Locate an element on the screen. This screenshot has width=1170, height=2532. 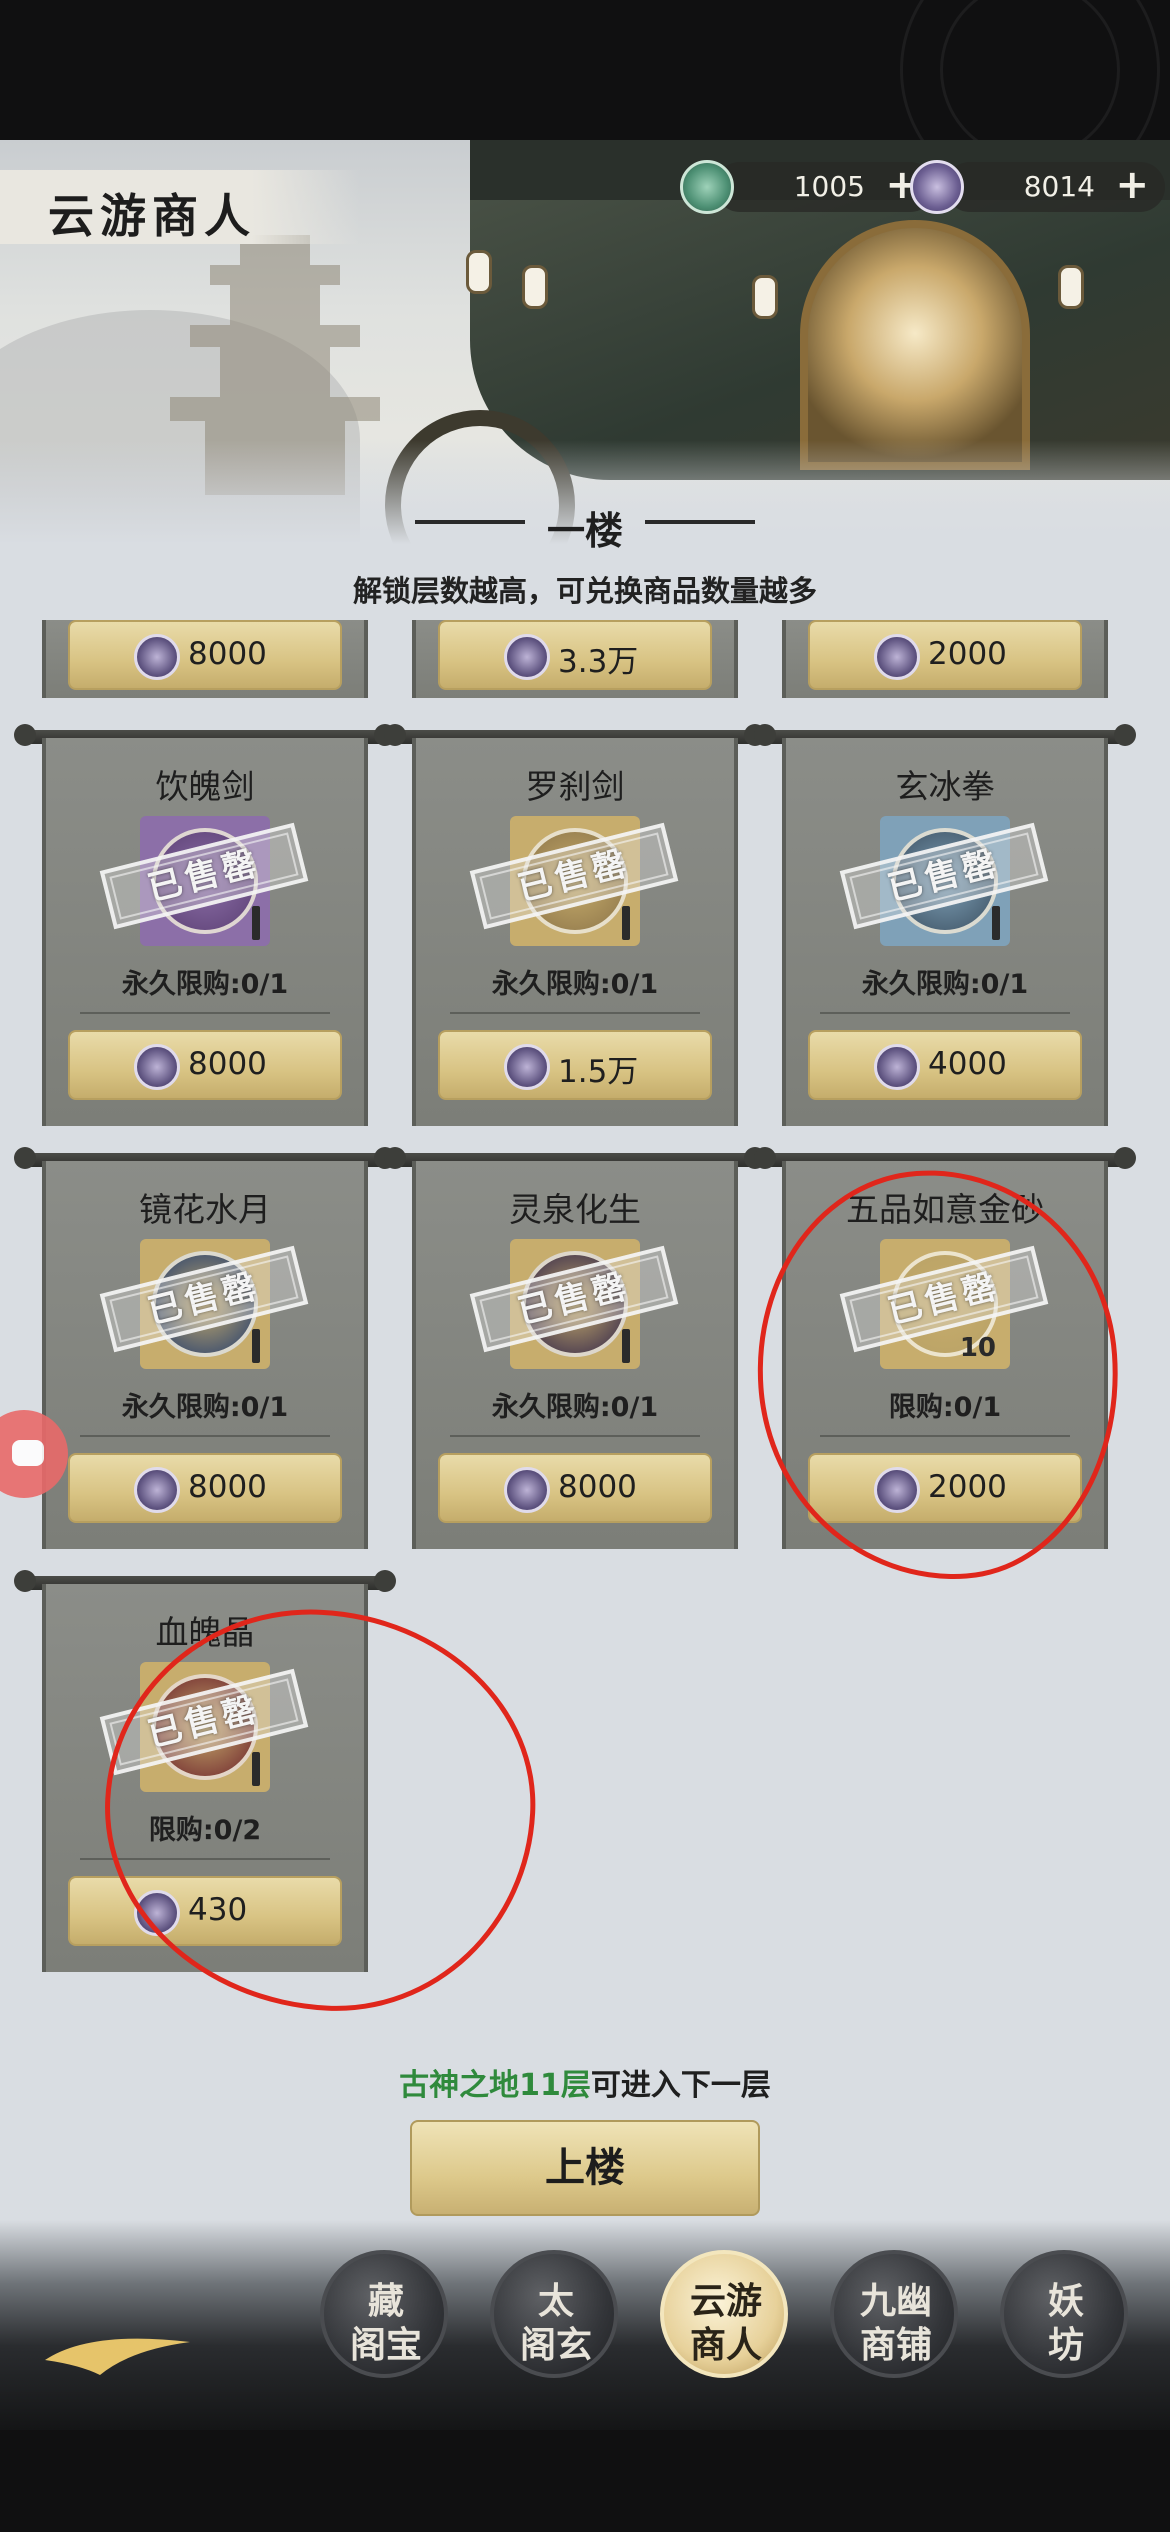
item-card: 镜花水月已售罄永久限购:0/1 8000 is located at coordinates (205, 1350).